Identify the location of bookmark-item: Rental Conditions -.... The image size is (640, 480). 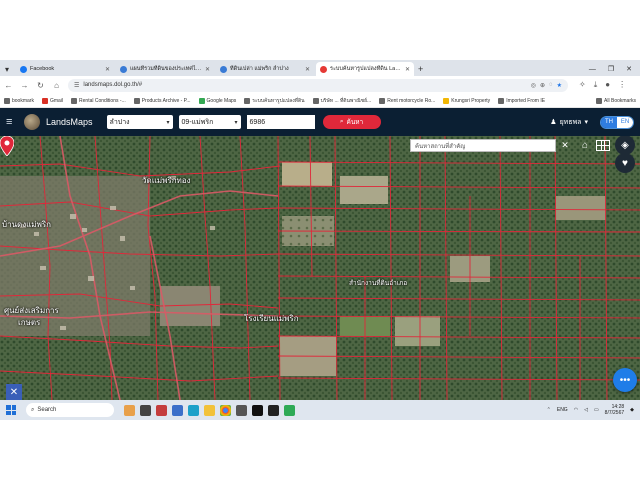
(98, 100).